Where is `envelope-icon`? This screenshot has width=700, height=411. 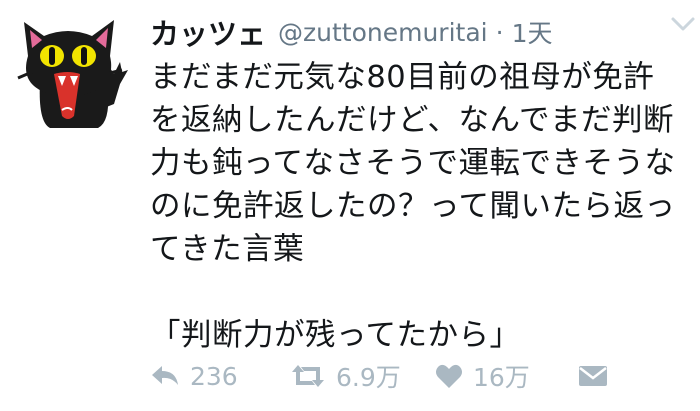 envelope-icon is located at coordinates (593, 376).